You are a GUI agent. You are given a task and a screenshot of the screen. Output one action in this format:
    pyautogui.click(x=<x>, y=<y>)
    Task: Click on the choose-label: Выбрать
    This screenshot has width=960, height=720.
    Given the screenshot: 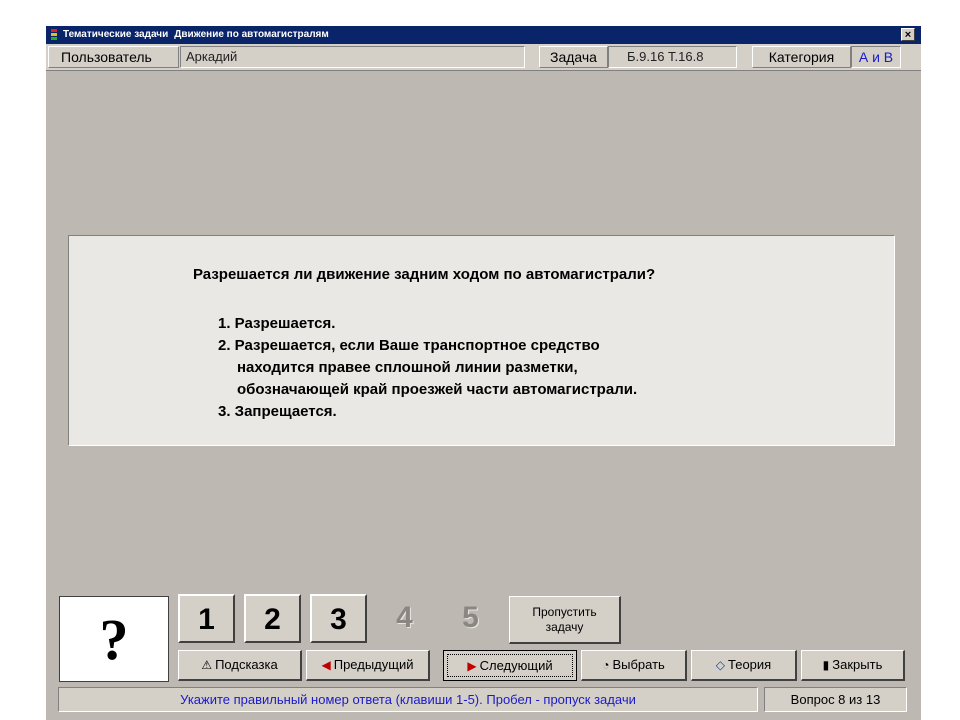 What is the action you would take?
    pyautogui.click(x=638, y=664)
    